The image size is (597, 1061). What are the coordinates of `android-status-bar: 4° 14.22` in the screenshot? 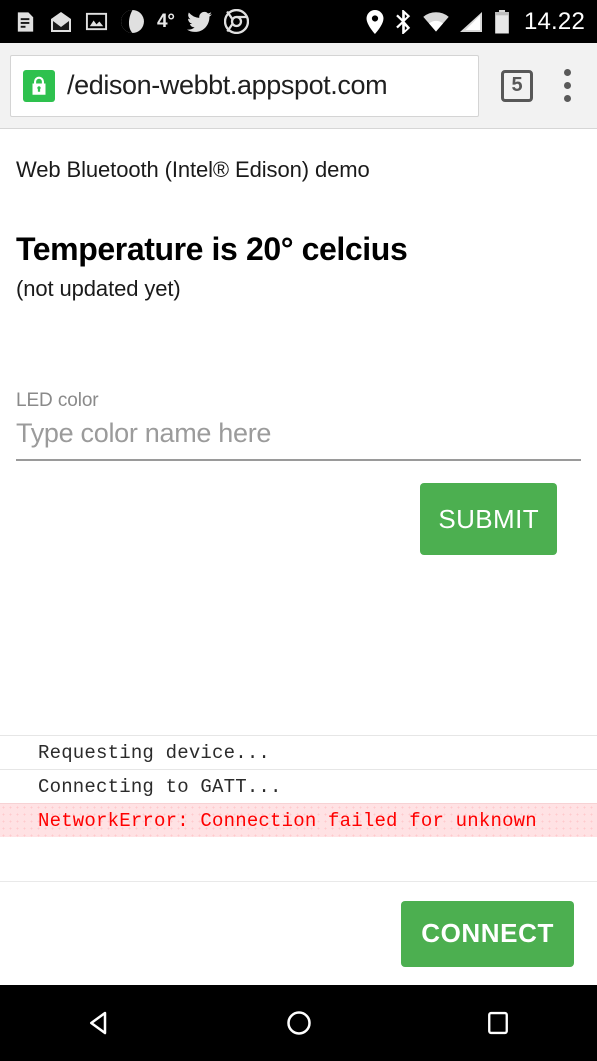 It's located at (298, 21).